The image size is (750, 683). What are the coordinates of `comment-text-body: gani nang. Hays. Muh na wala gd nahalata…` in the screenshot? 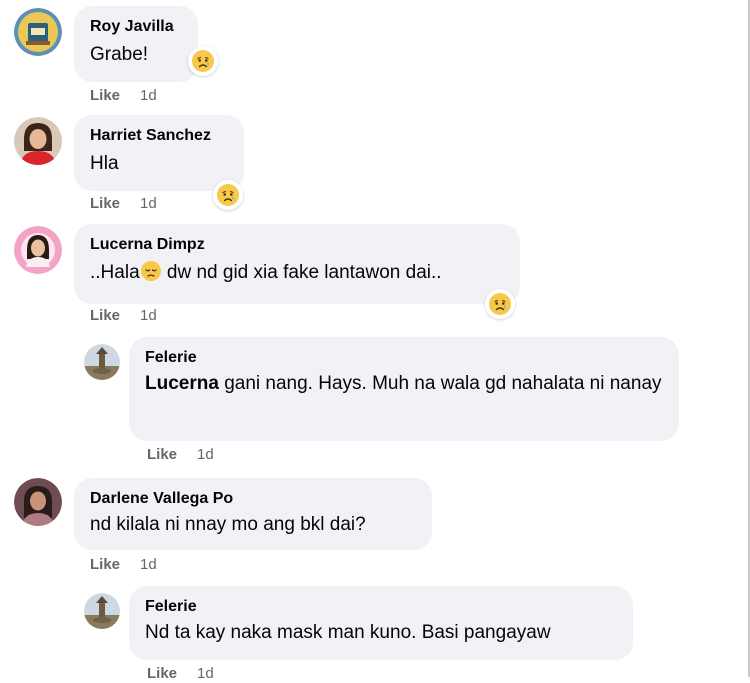 It's located at (440, 383).